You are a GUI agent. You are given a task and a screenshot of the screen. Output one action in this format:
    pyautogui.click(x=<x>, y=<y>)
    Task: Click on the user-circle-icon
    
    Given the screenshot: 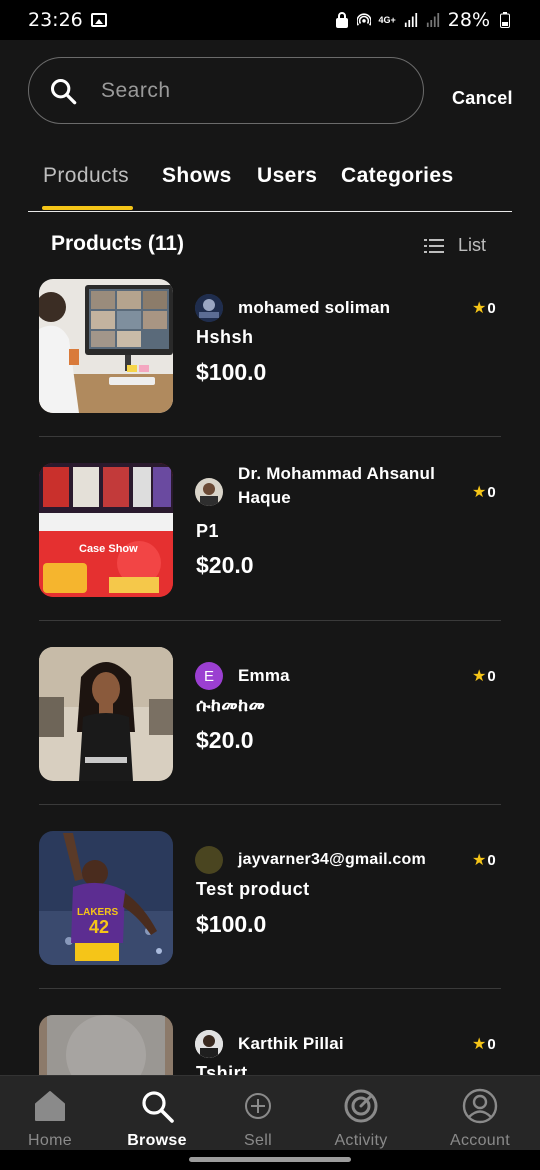 What is the action you would take?
    pyautogui.click(x=480, y=1106)
    